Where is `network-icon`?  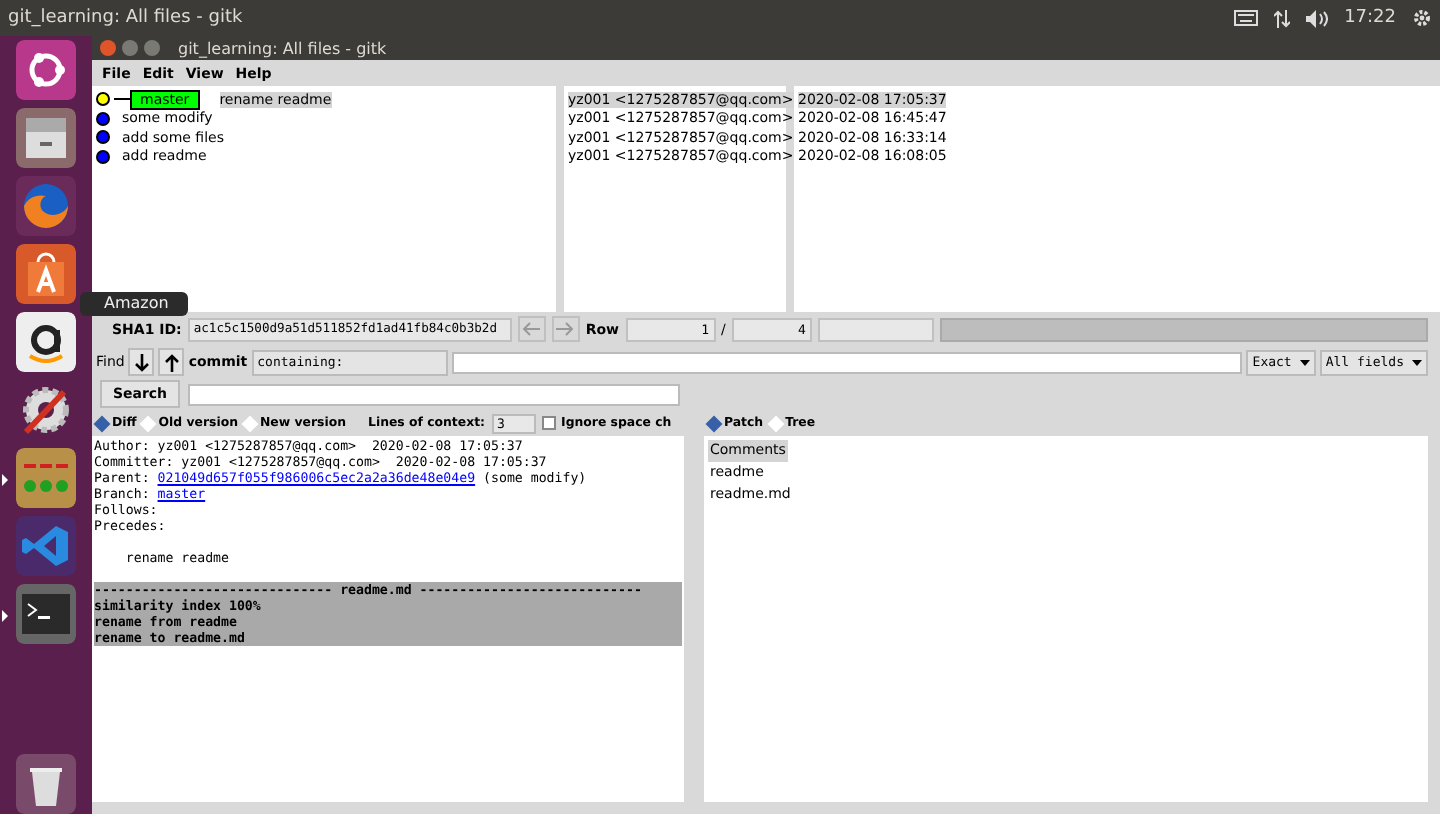
network-icon is located at coordinates (1282, 18).